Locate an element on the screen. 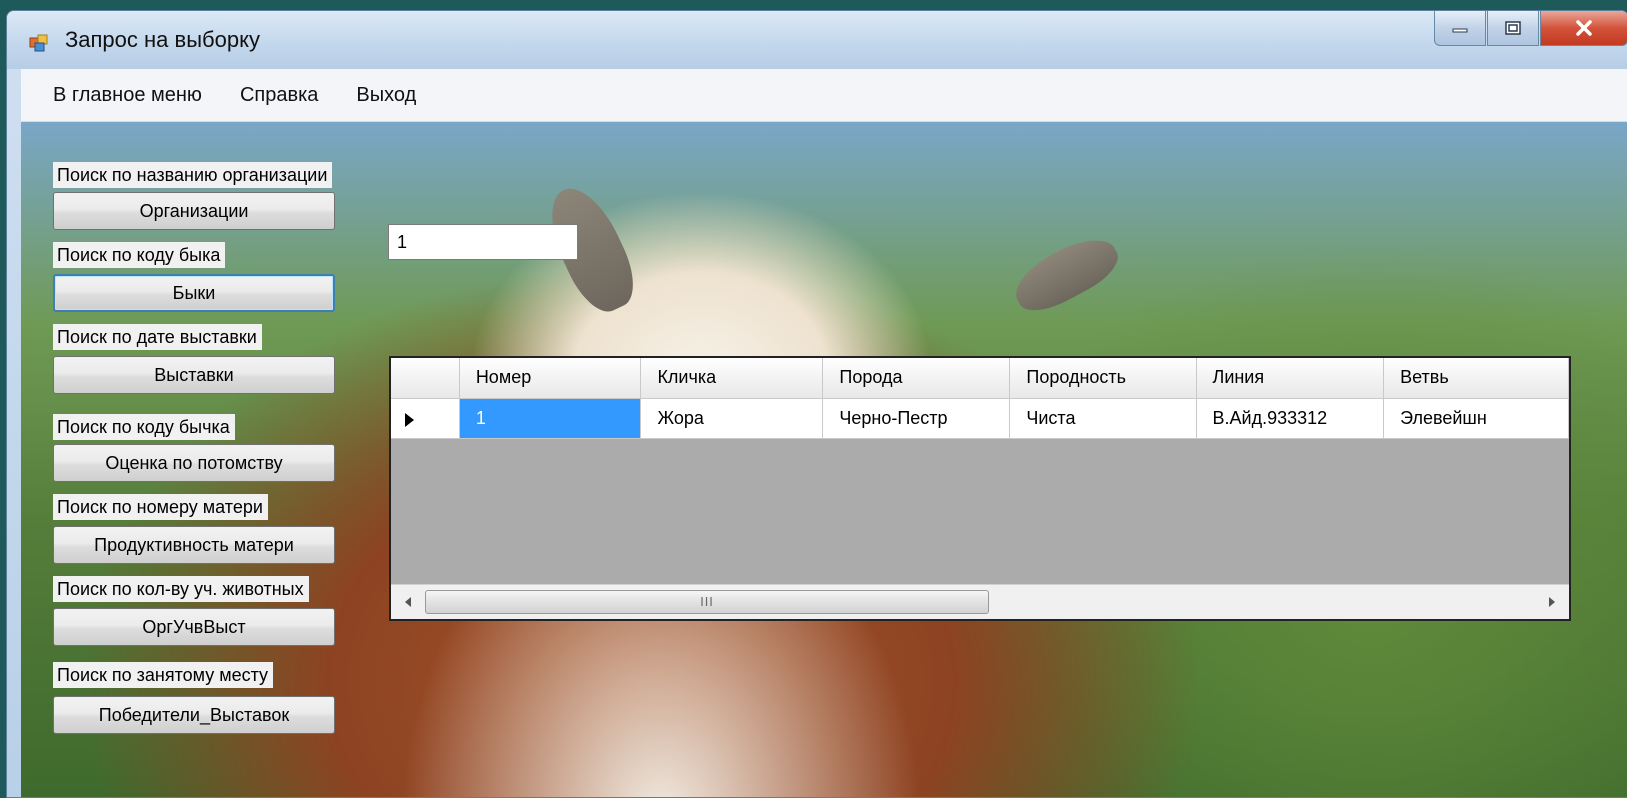 Image resolution: width=1627 pixels, height=798 pixels. scroll-right-button is located at coordinates (1552, 602).